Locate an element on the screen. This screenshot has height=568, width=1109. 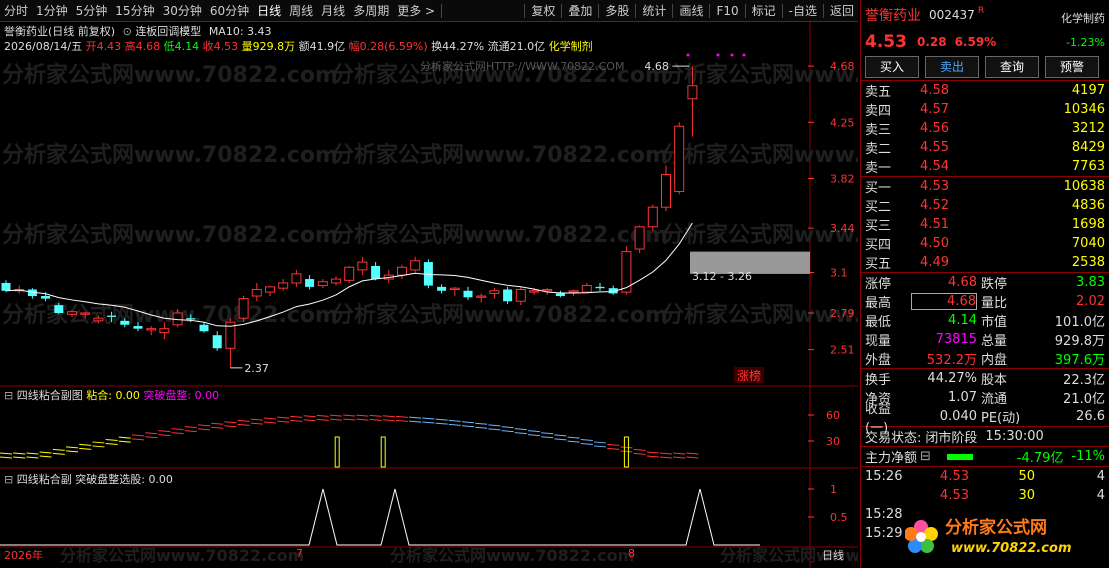
last-price: 4.53 is located at coordinates (886, 42).